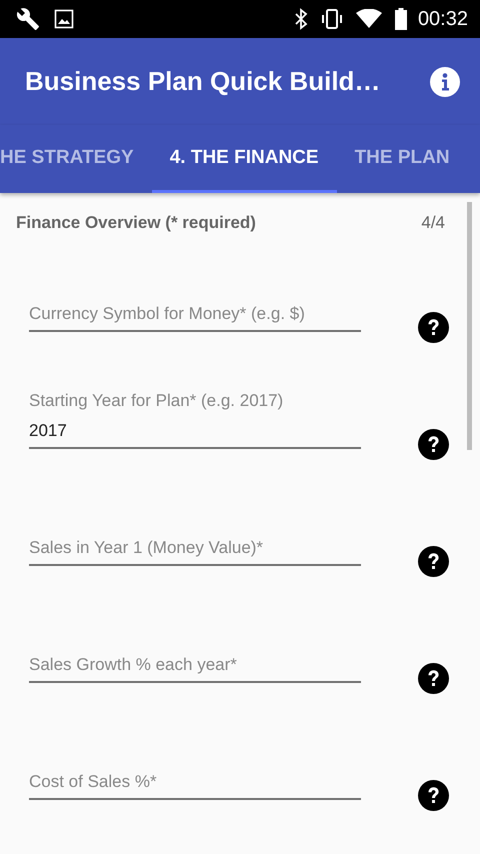 The width and height of the screenshot is (480, 854). What do you see at coordinates (195, 292) in the screenshot?
I see `text-field: Currency Symbol for Money* (e.g. $)` at bounding box center [195, 292].